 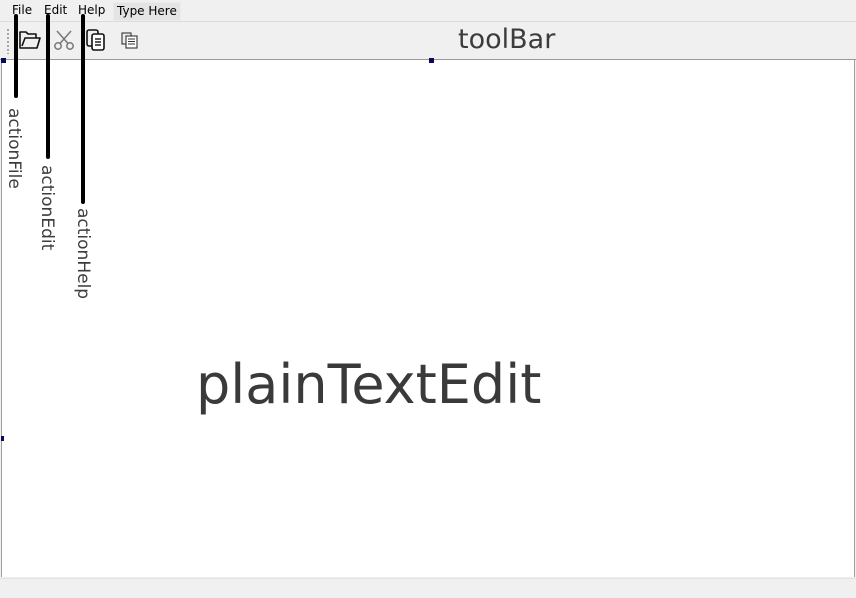 I want to click on selection-handle-top-left, so click(x=3, y=60).